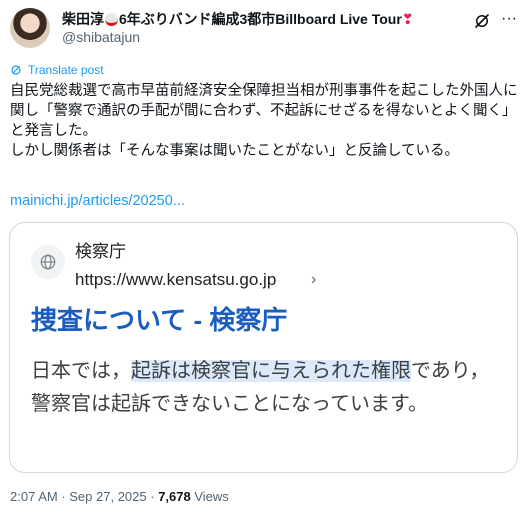  I want to click on heart-emoji-icon: ❣, so click(407, 19).